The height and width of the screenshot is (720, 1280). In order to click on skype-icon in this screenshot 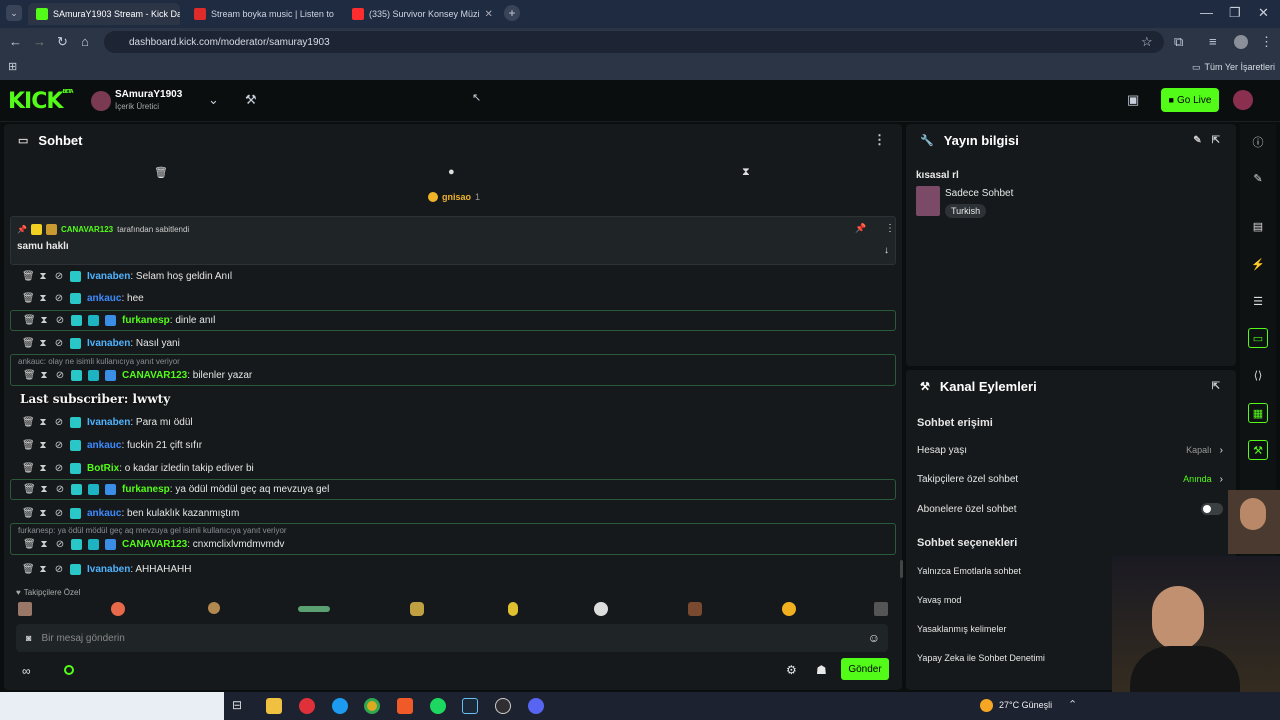, I will do `click(340, 706)`.